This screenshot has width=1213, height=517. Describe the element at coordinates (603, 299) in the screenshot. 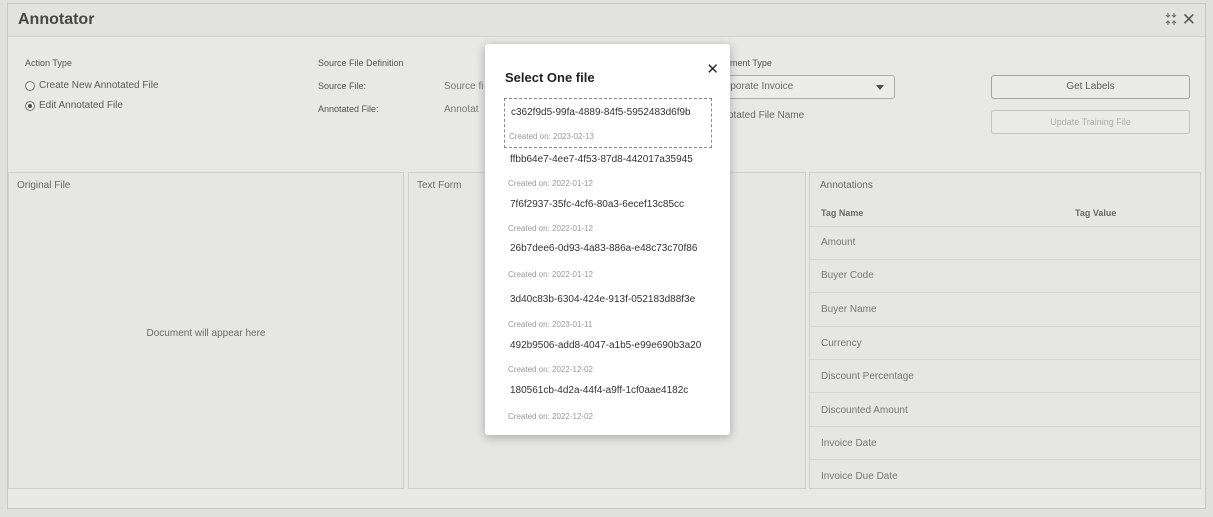

I see `file-id: 3d40c83b-6304-424e-913f-052183d88f3e` at that location.